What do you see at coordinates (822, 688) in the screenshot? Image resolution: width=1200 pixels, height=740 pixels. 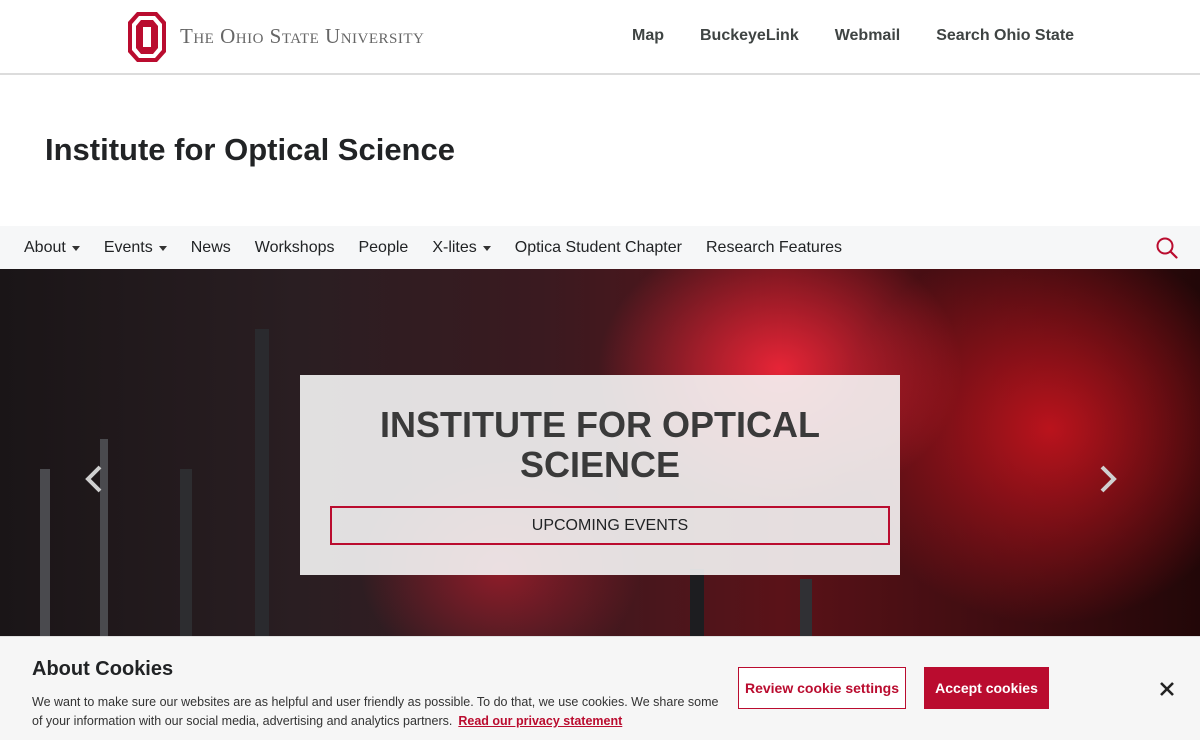 I see `review-cookie-settings-button: Review cookie settings` at bounding box center [822, 688].